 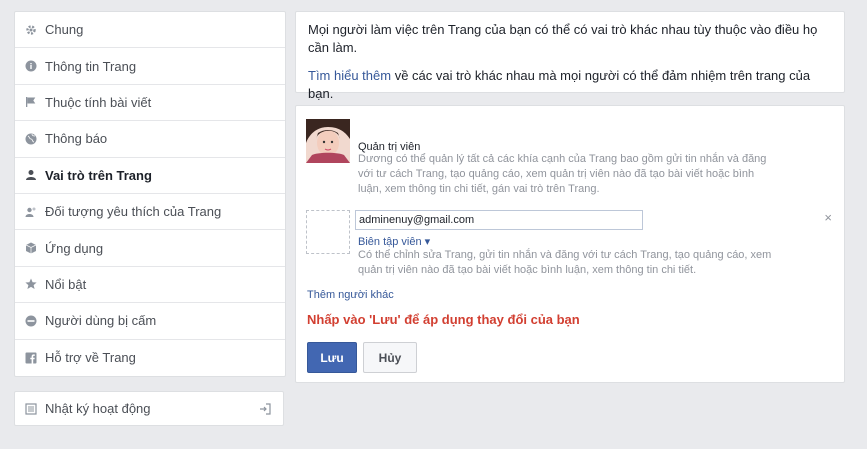 I want to click on exit-icon, so click(x=265, y=410).